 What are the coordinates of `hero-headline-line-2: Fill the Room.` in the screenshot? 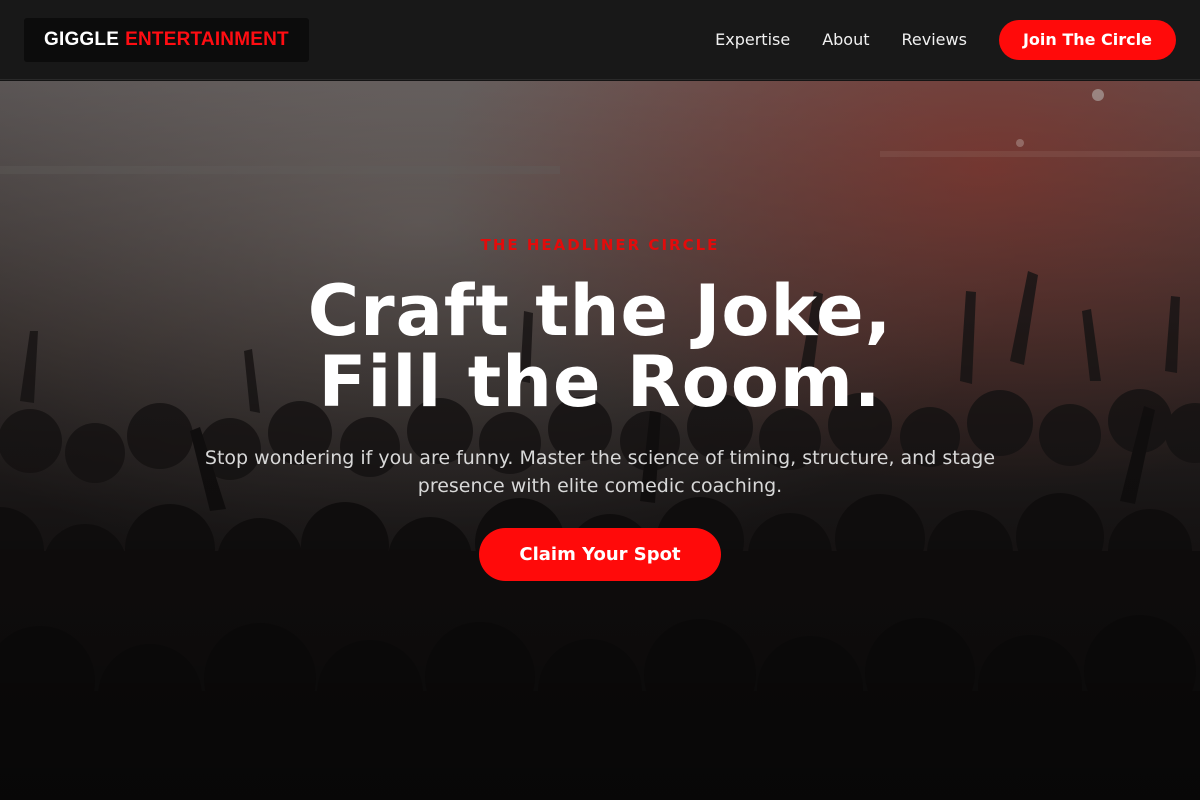 It's located at (600, 382).